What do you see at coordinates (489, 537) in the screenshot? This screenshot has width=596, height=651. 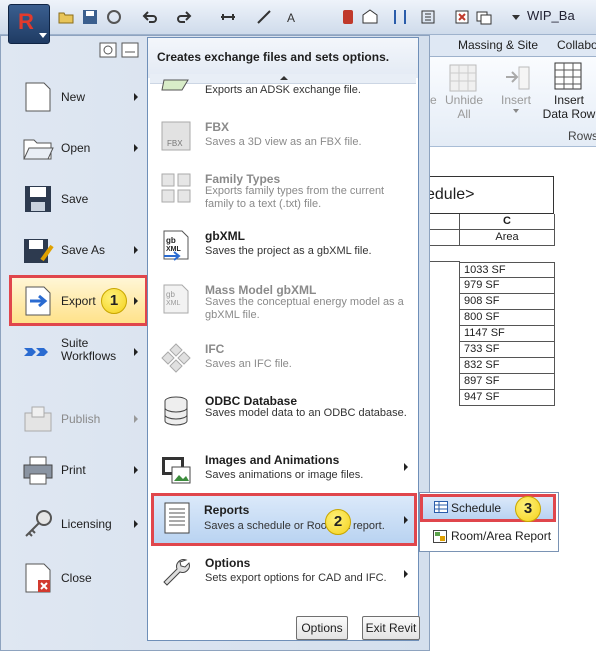 I see `flyout-item-room-area-report: Room/Area Report` at bounding box center [489, 537].